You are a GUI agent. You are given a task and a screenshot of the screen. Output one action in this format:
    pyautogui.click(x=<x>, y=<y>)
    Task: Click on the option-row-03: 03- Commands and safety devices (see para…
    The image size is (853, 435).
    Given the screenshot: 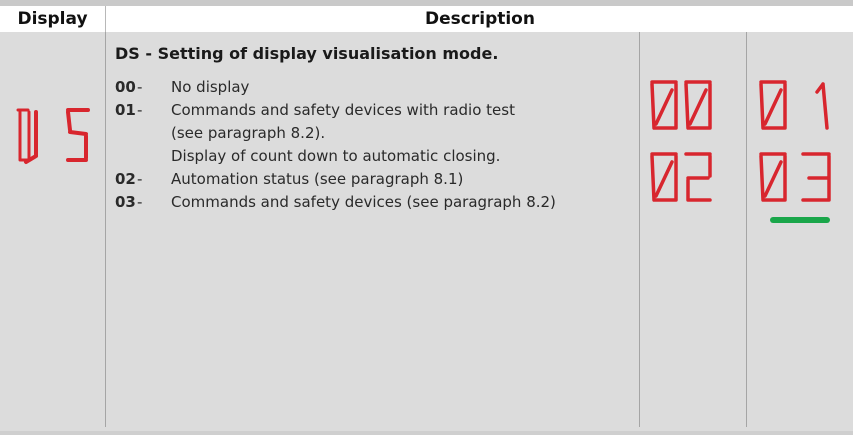 What is the action you would take?
    pyautogui.click(x=335, y=202)
    